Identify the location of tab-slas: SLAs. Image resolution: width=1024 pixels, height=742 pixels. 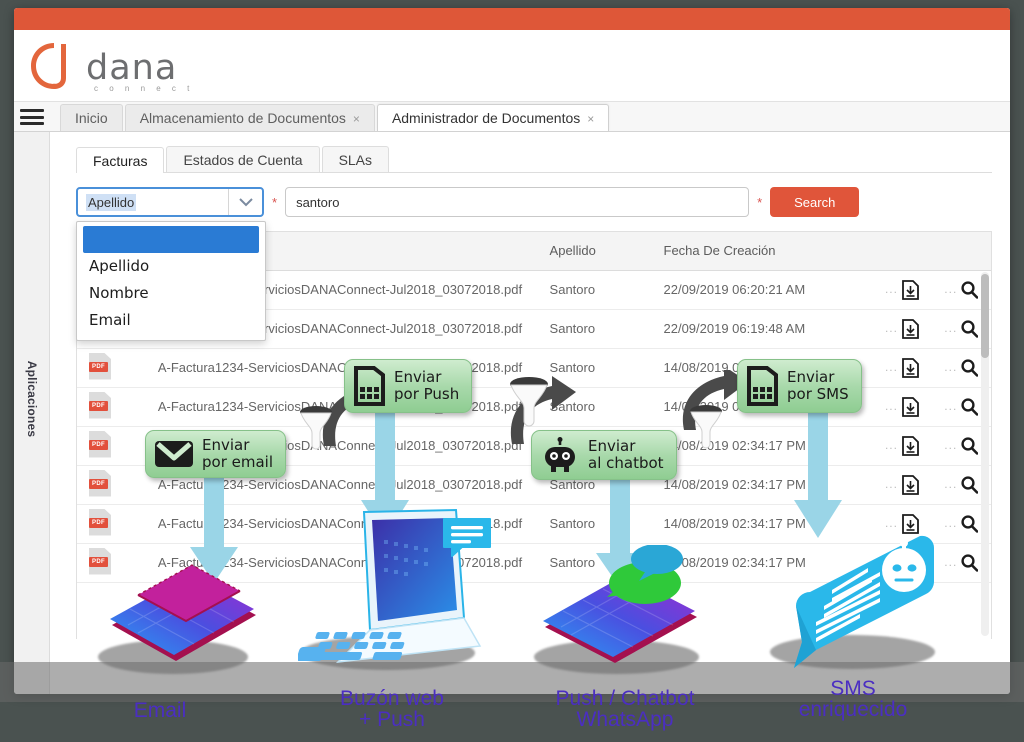
(355, 159).